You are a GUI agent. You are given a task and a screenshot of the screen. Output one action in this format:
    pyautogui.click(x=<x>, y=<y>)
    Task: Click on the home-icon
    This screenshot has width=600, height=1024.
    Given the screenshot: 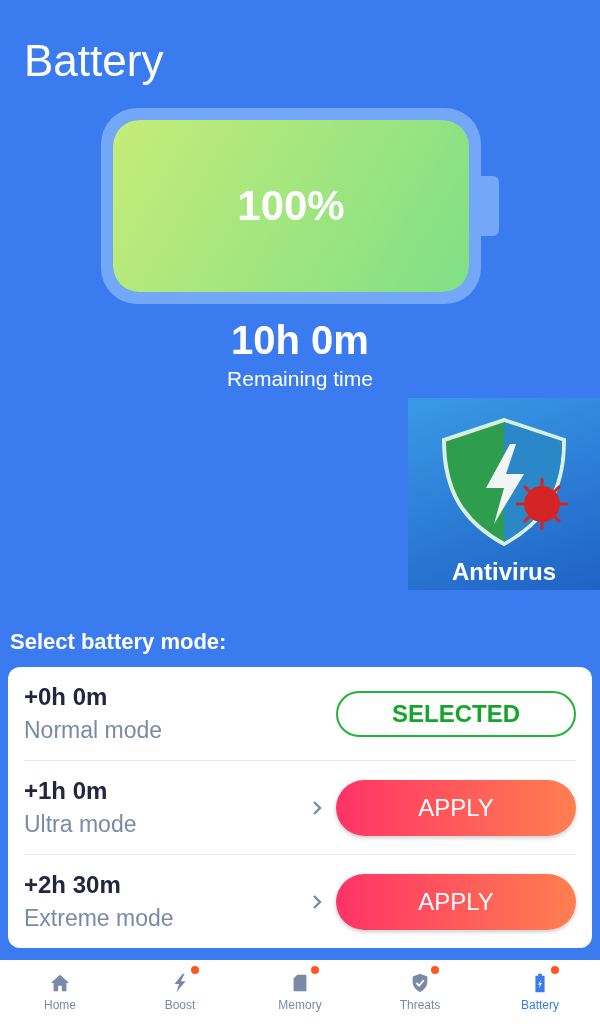 What is the action you would take?
    pyautogui.click(x=60, y=983)
    